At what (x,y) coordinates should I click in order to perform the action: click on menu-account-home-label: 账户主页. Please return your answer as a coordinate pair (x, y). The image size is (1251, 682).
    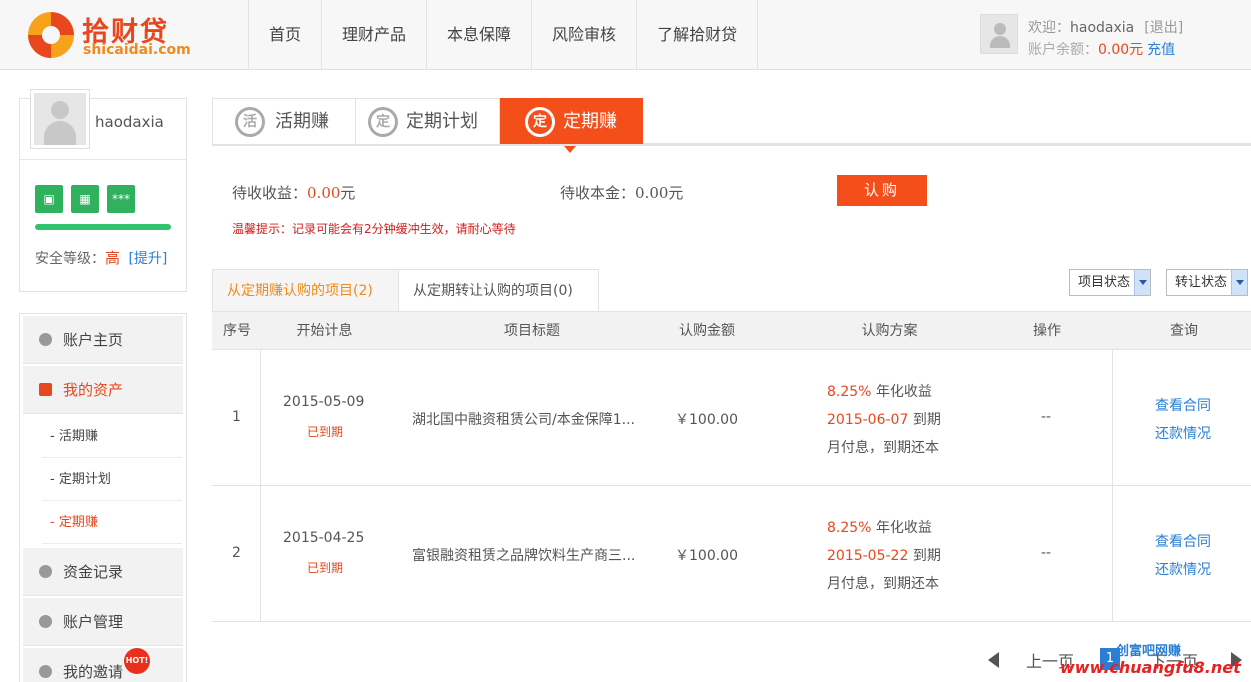
    Looking at the image, I should click on (93, 340).